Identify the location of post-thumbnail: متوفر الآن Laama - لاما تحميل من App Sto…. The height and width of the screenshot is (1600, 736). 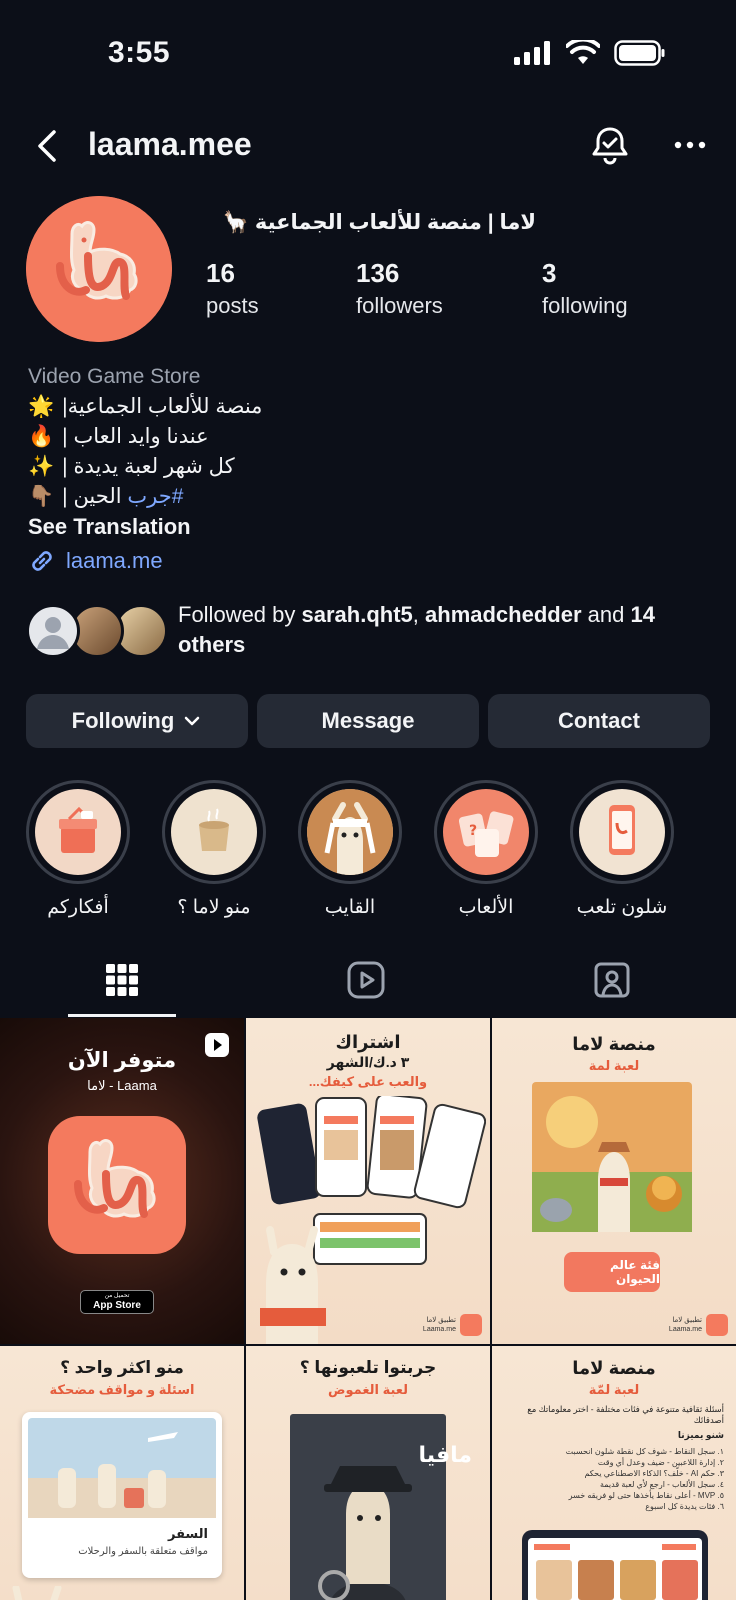
(122, 1181).